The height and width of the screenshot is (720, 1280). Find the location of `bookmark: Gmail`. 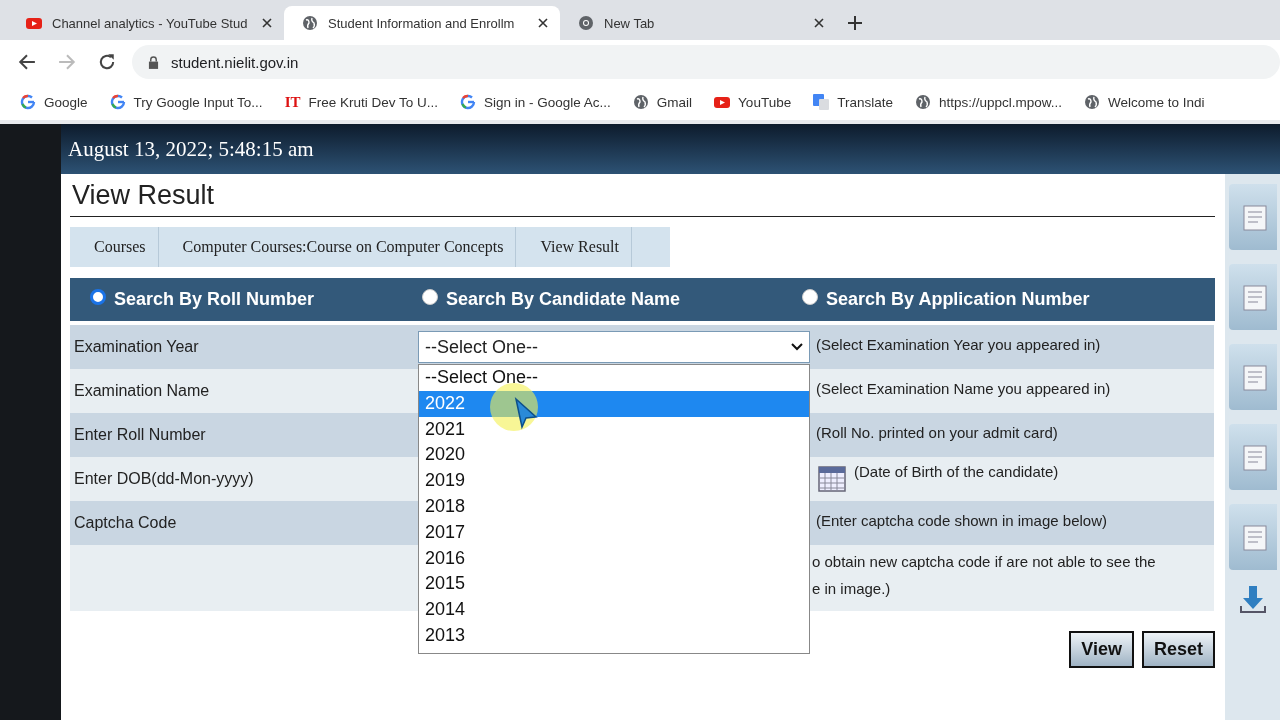

bookmark: Gmail is located at coordinates (662, 102).